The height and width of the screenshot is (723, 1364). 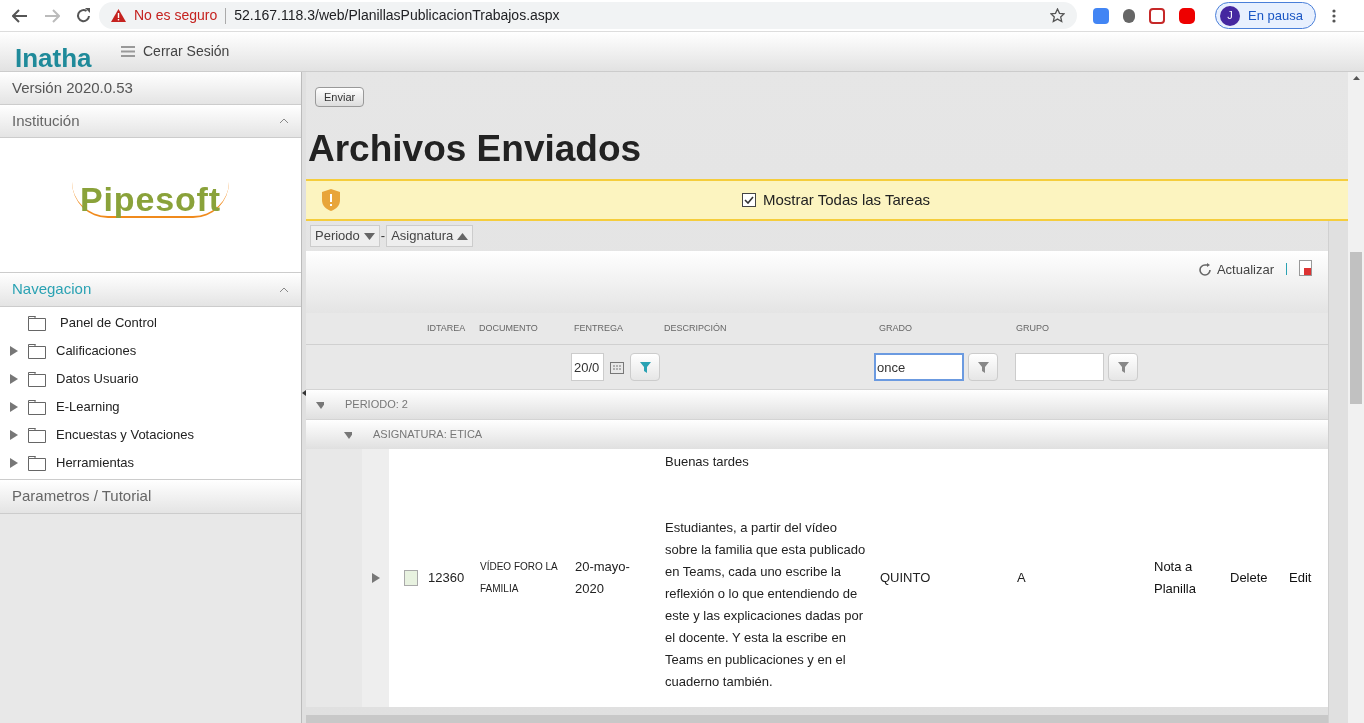 What do you see at coordinates (150, 88) in the screenshot?
I see `version-header: Versión 2020.0.53` at bounding box center [150, 88].